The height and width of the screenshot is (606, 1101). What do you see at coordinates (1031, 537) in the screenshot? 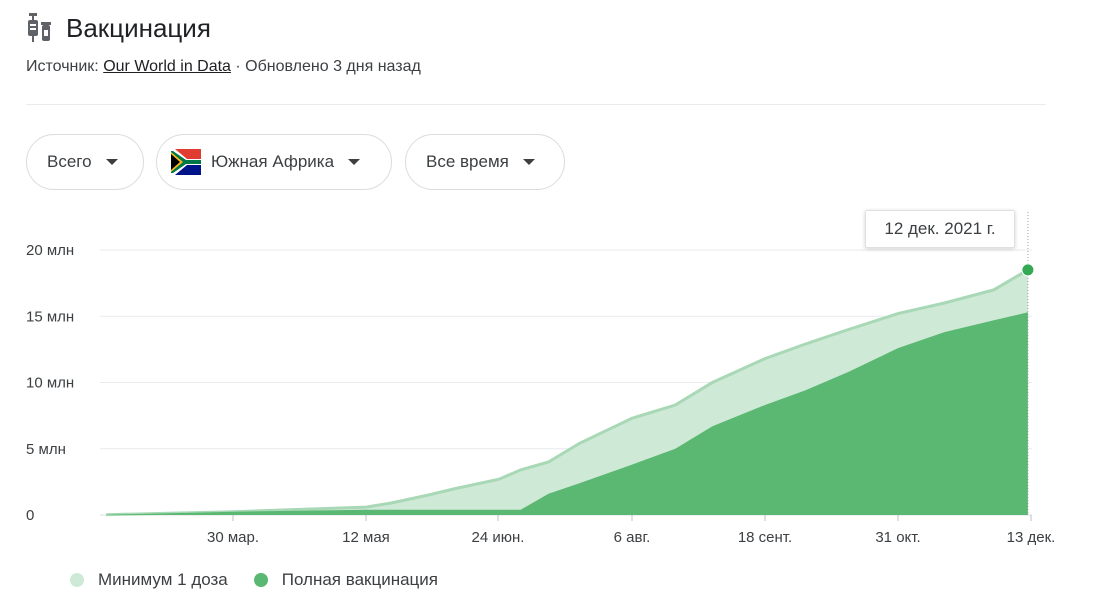
I see `x-tick-label: 13 дек.` at bounding box center [1031, 537].